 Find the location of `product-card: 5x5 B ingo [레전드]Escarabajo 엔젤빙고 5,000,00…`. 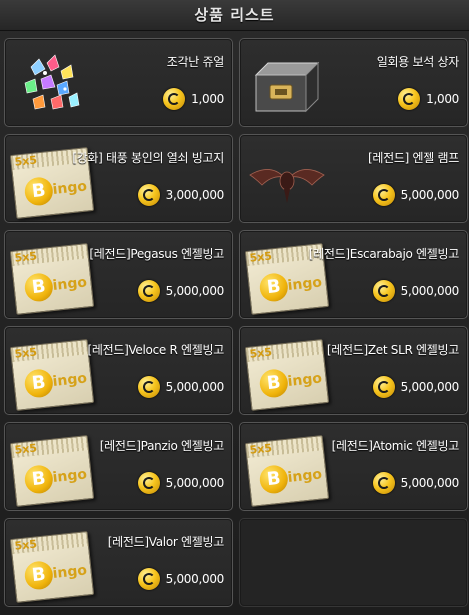

product-card: 5x5 B ingo [레전드]Escarabajo 엔젤빙고 5,000,00… is located at coordinates (353, 274).